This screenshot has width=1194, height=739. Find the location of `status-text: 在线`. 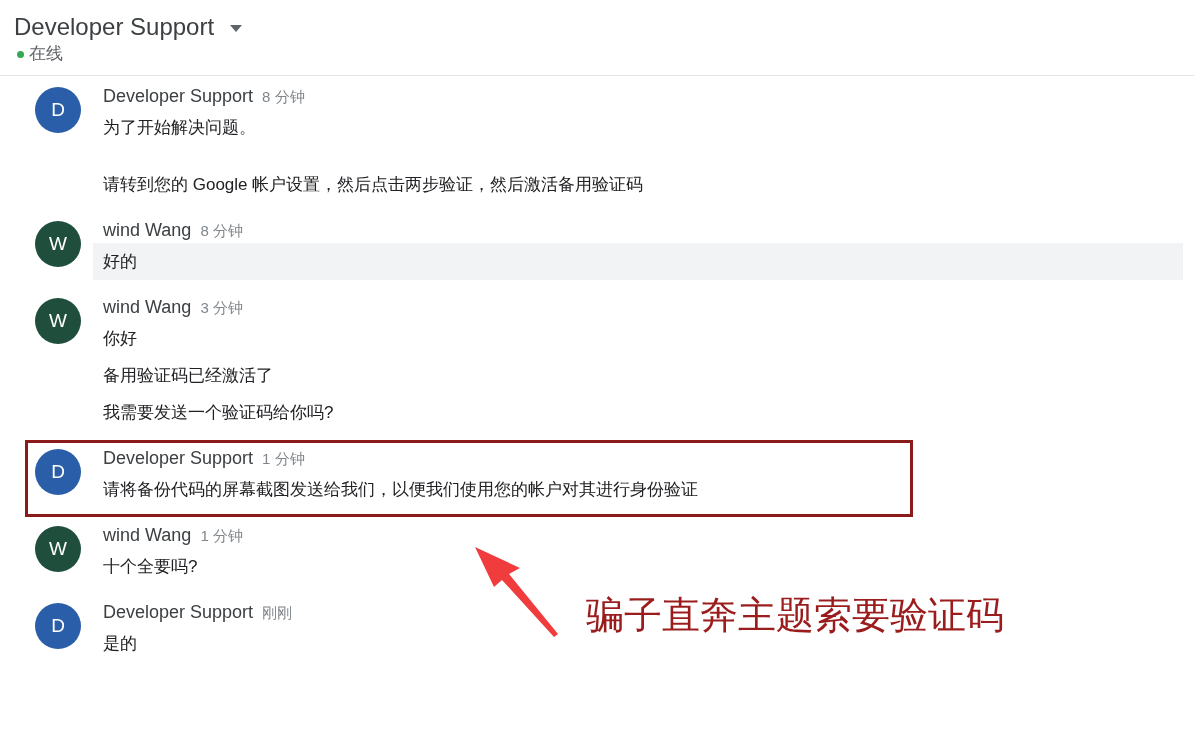

status-text: 在线 is located at coordinates (46, 54).